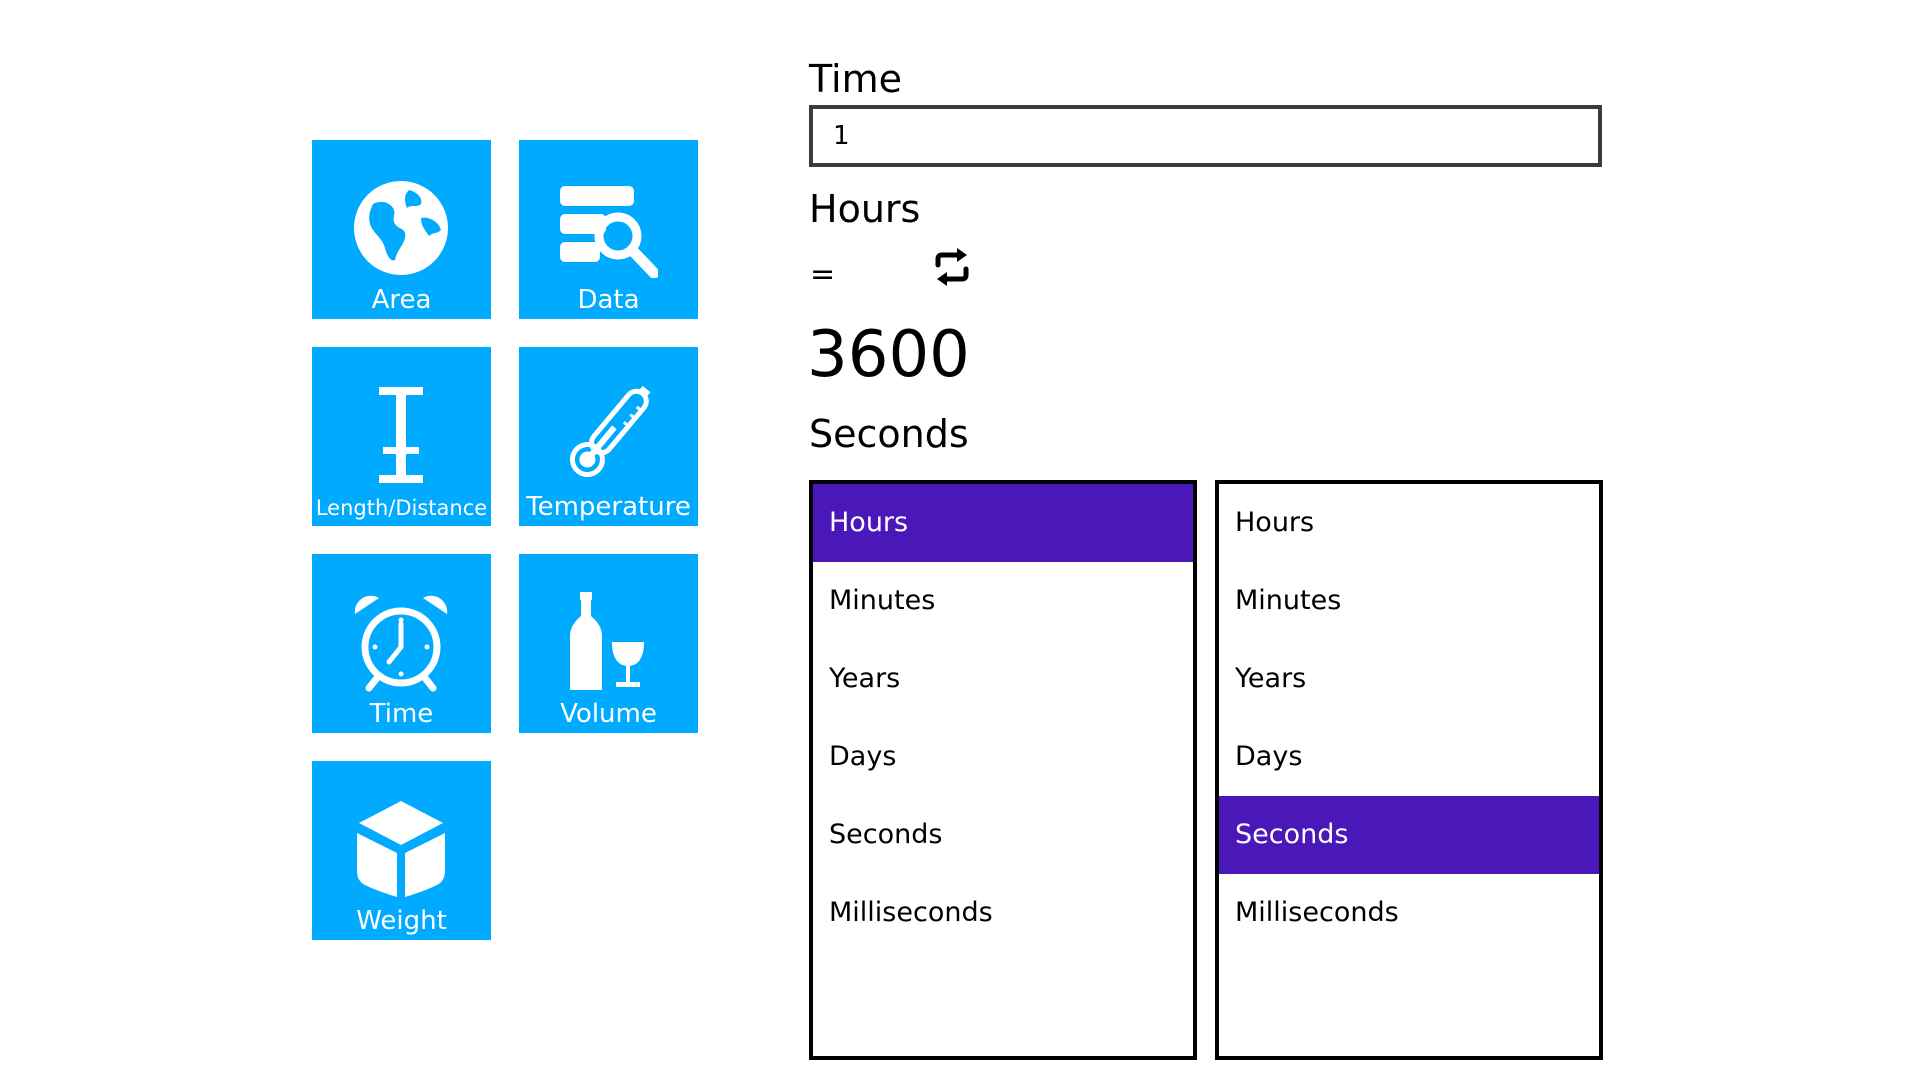 The width and height of the screenshot is (1920, 1080). What do you see at coordinates (1409, 913) in the screenshot?
I see `to-unit-option: Milliseconds` at bounding box center [1409, 913].